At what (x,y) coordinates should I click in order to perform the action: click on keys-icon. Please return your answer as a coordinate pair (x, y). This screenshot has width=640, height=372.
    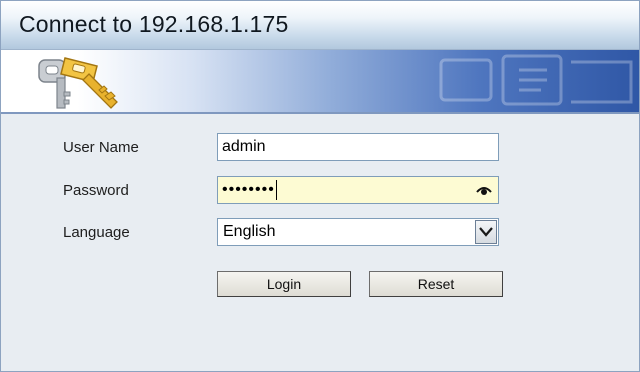
    Looking at the image, I should click on (78, 83).